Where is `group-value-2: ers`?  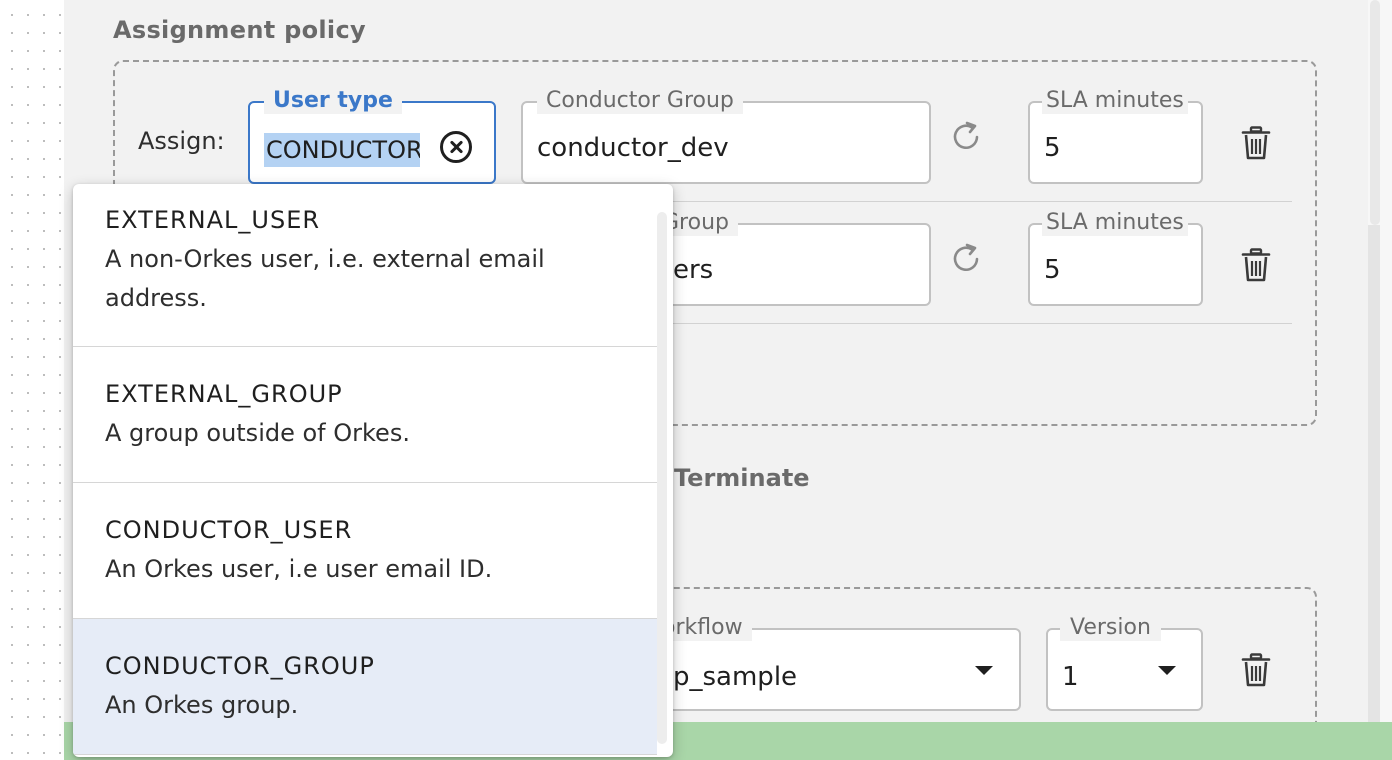 group-value-2: ers is located at coordinates (693, 270).